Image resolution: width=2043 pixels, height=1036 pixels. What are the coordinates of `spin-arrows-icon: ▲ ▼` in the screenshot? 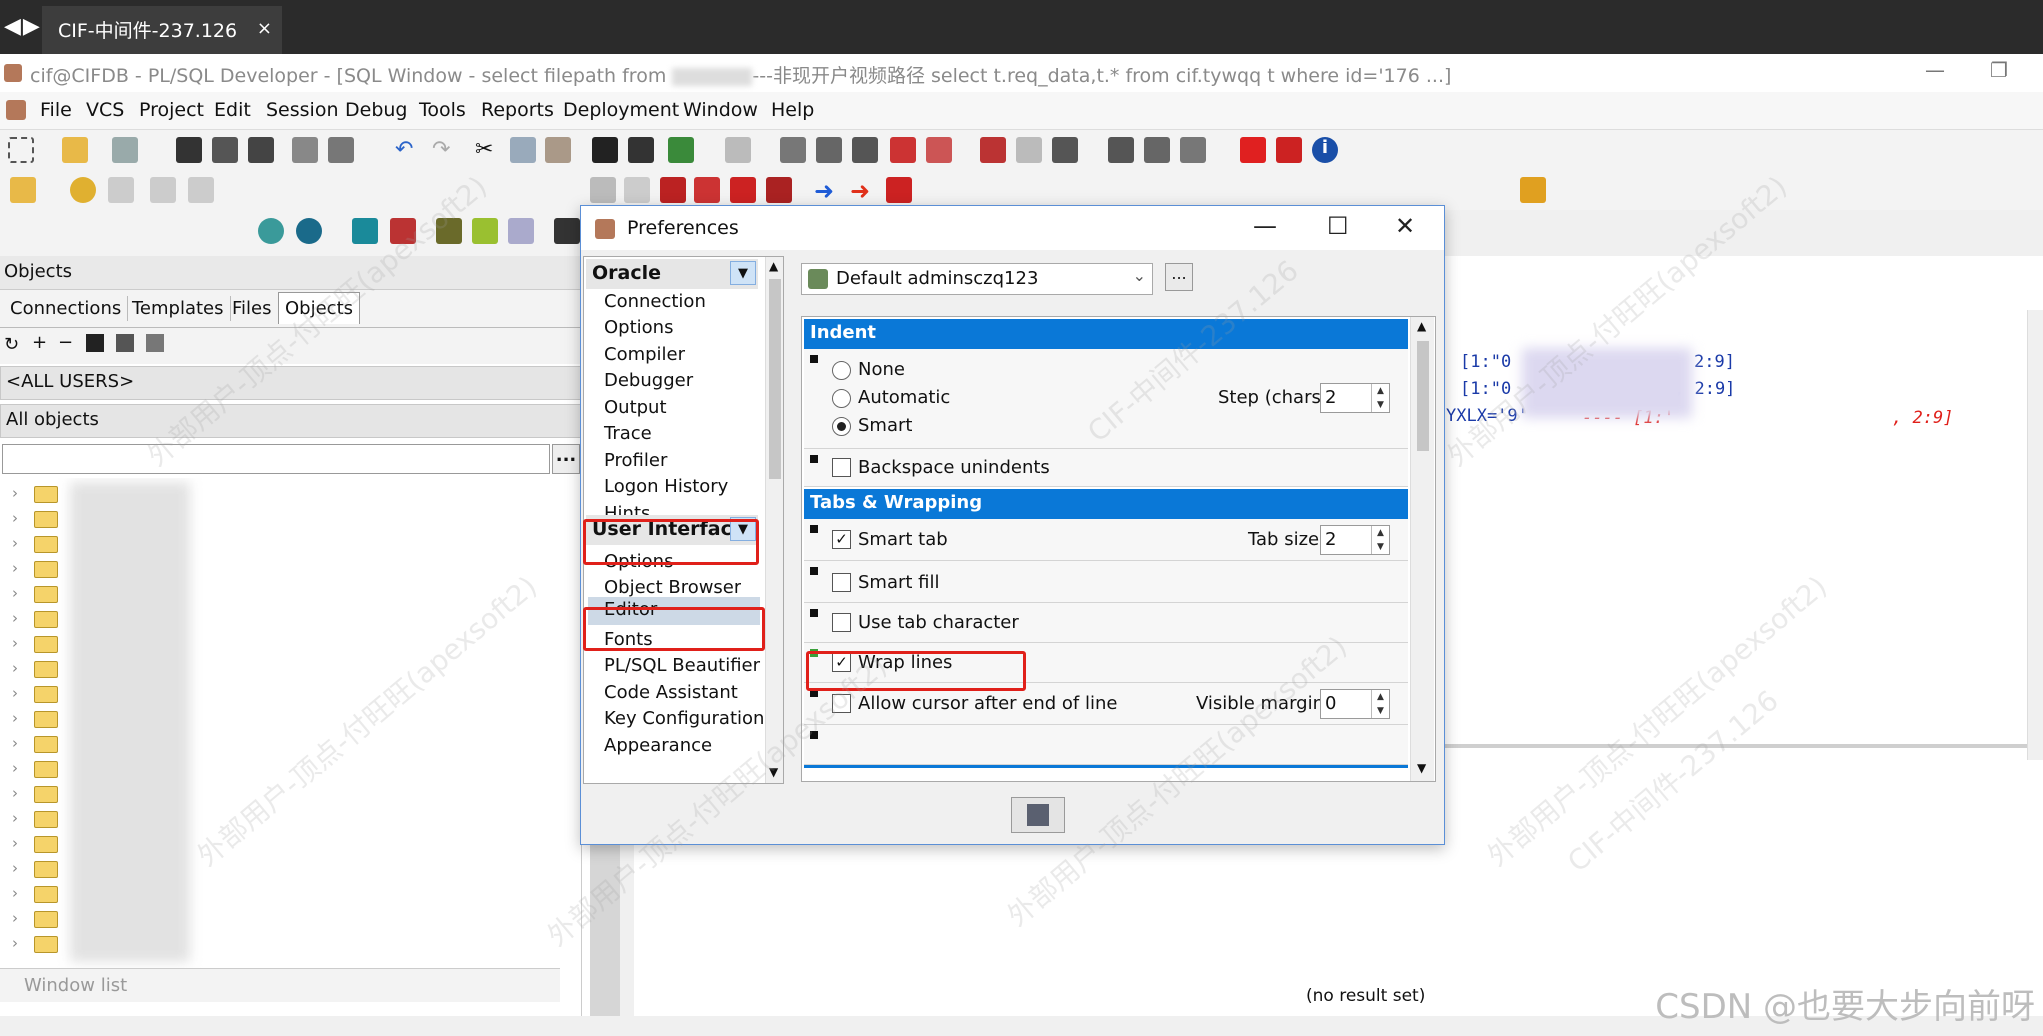 It's located at (1380, 398).